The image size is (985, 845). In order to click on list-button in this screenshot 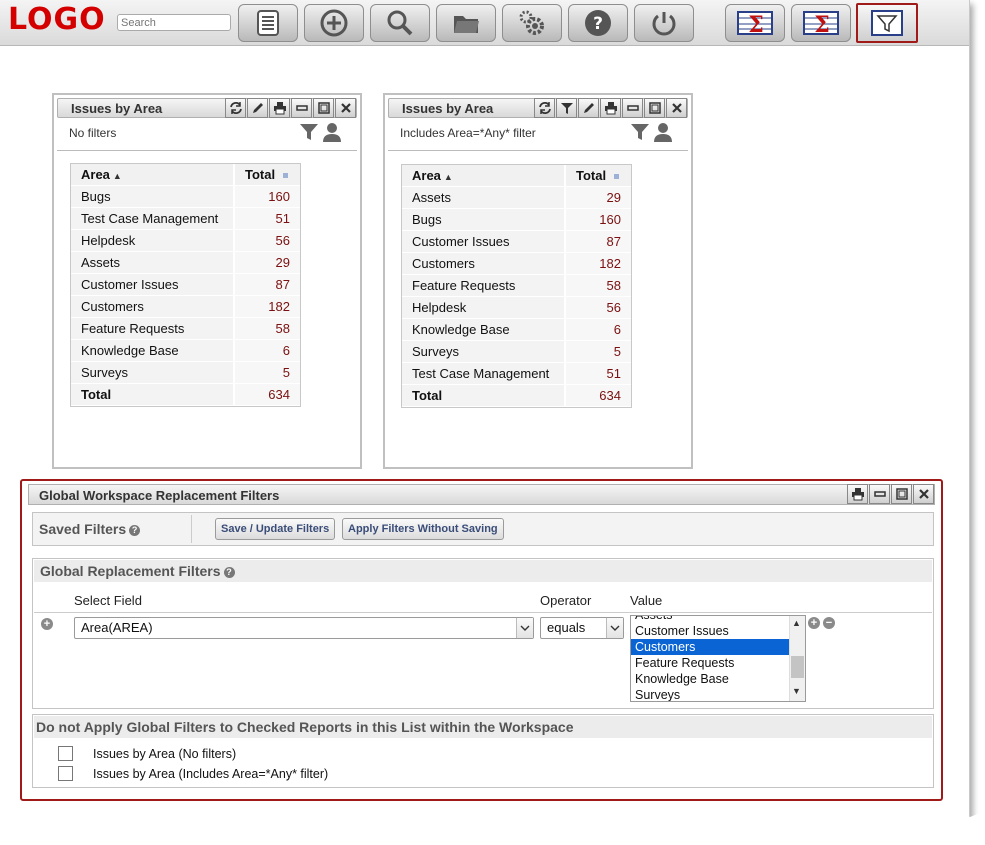, I will do `click(268, 23)`.